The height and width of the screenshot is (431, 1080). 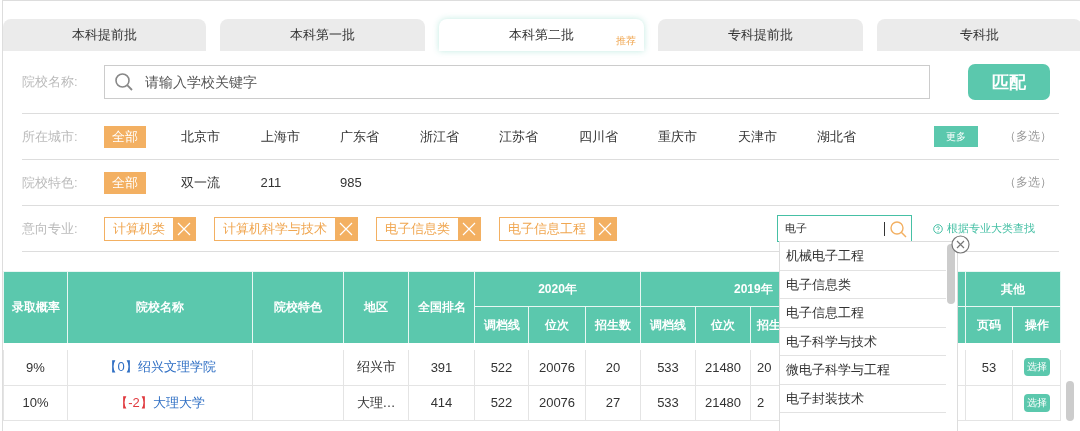 What do you see at coordinates (35, 403) in the screenshot?
I see `table-cell: 10%` at bounding box center [35, 403].